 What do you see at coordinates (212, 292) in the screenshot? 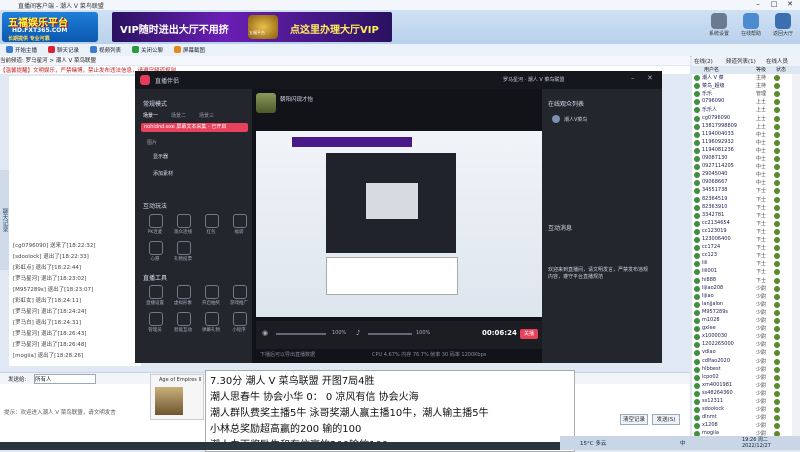
I see `lottery-icon` at bounding box center [212, 292].